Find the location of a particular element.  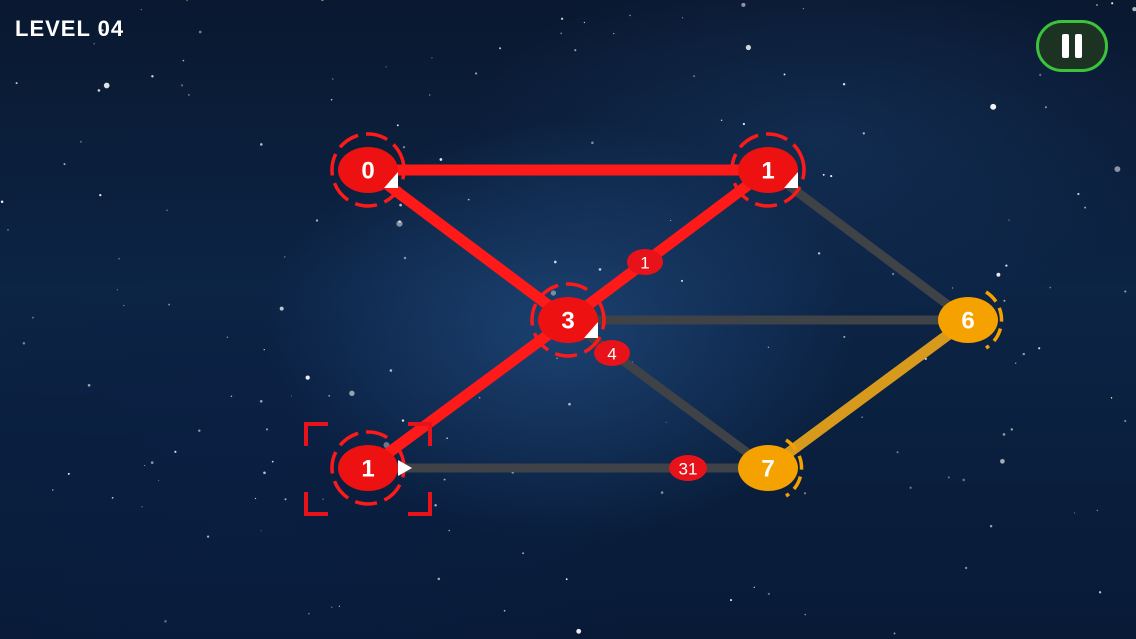

edge-weight-badge: 4 is located at coordinates (612, 353).